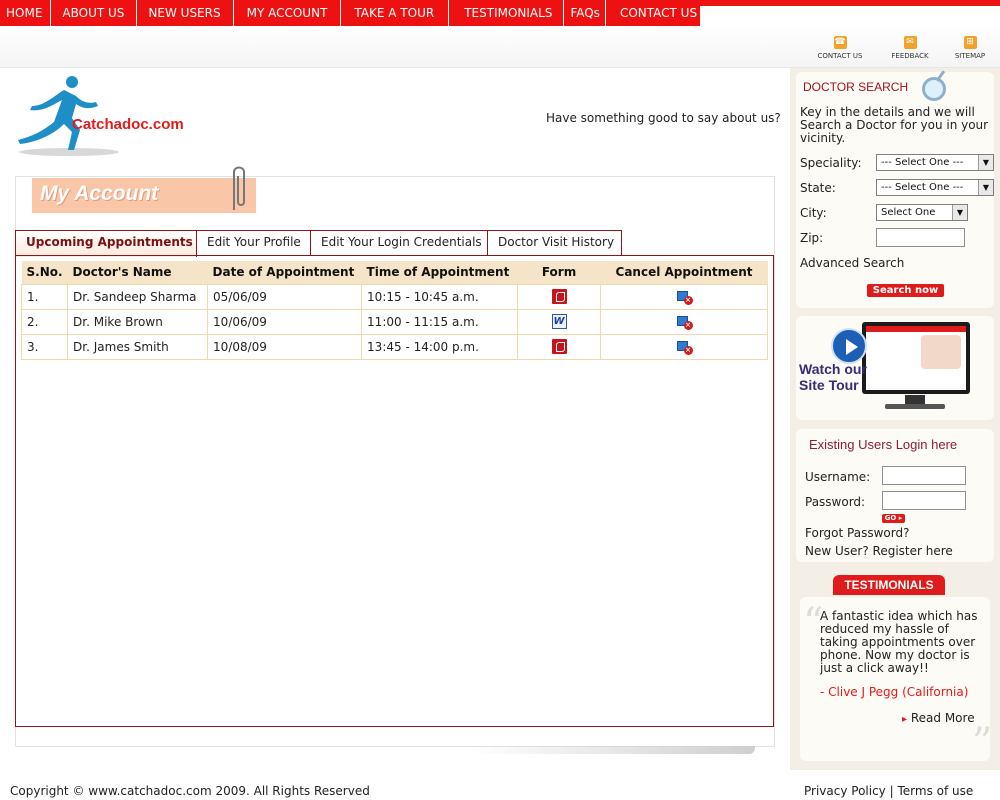 The image size is (1000, 800). I want to click on site-logo: Catchadoc.com, so click(104, 119).